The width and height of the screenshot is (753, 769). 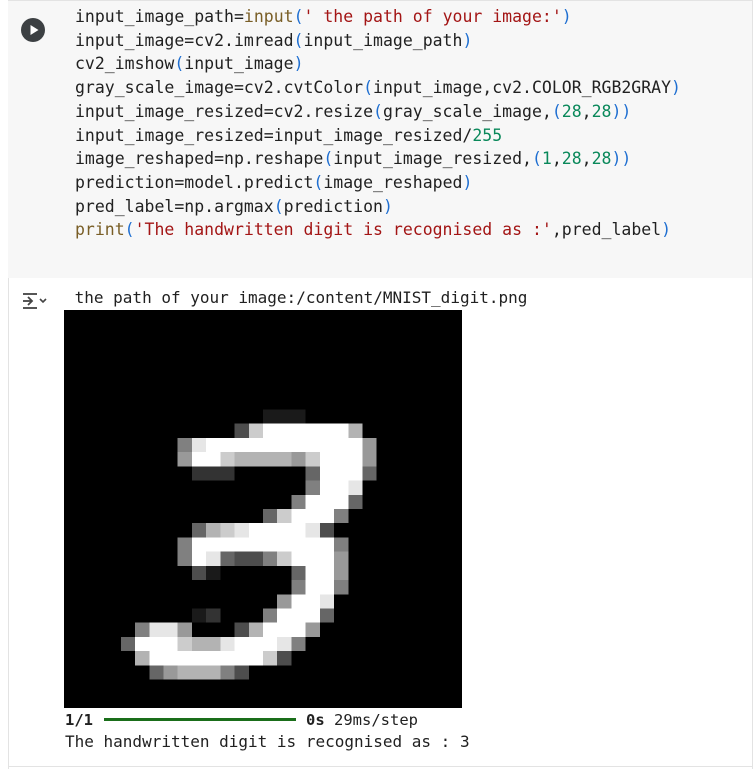 What do you see at coordinates (100, 230) in the screenshot?
I see `code-token: print` at bounding box center [100, 230].